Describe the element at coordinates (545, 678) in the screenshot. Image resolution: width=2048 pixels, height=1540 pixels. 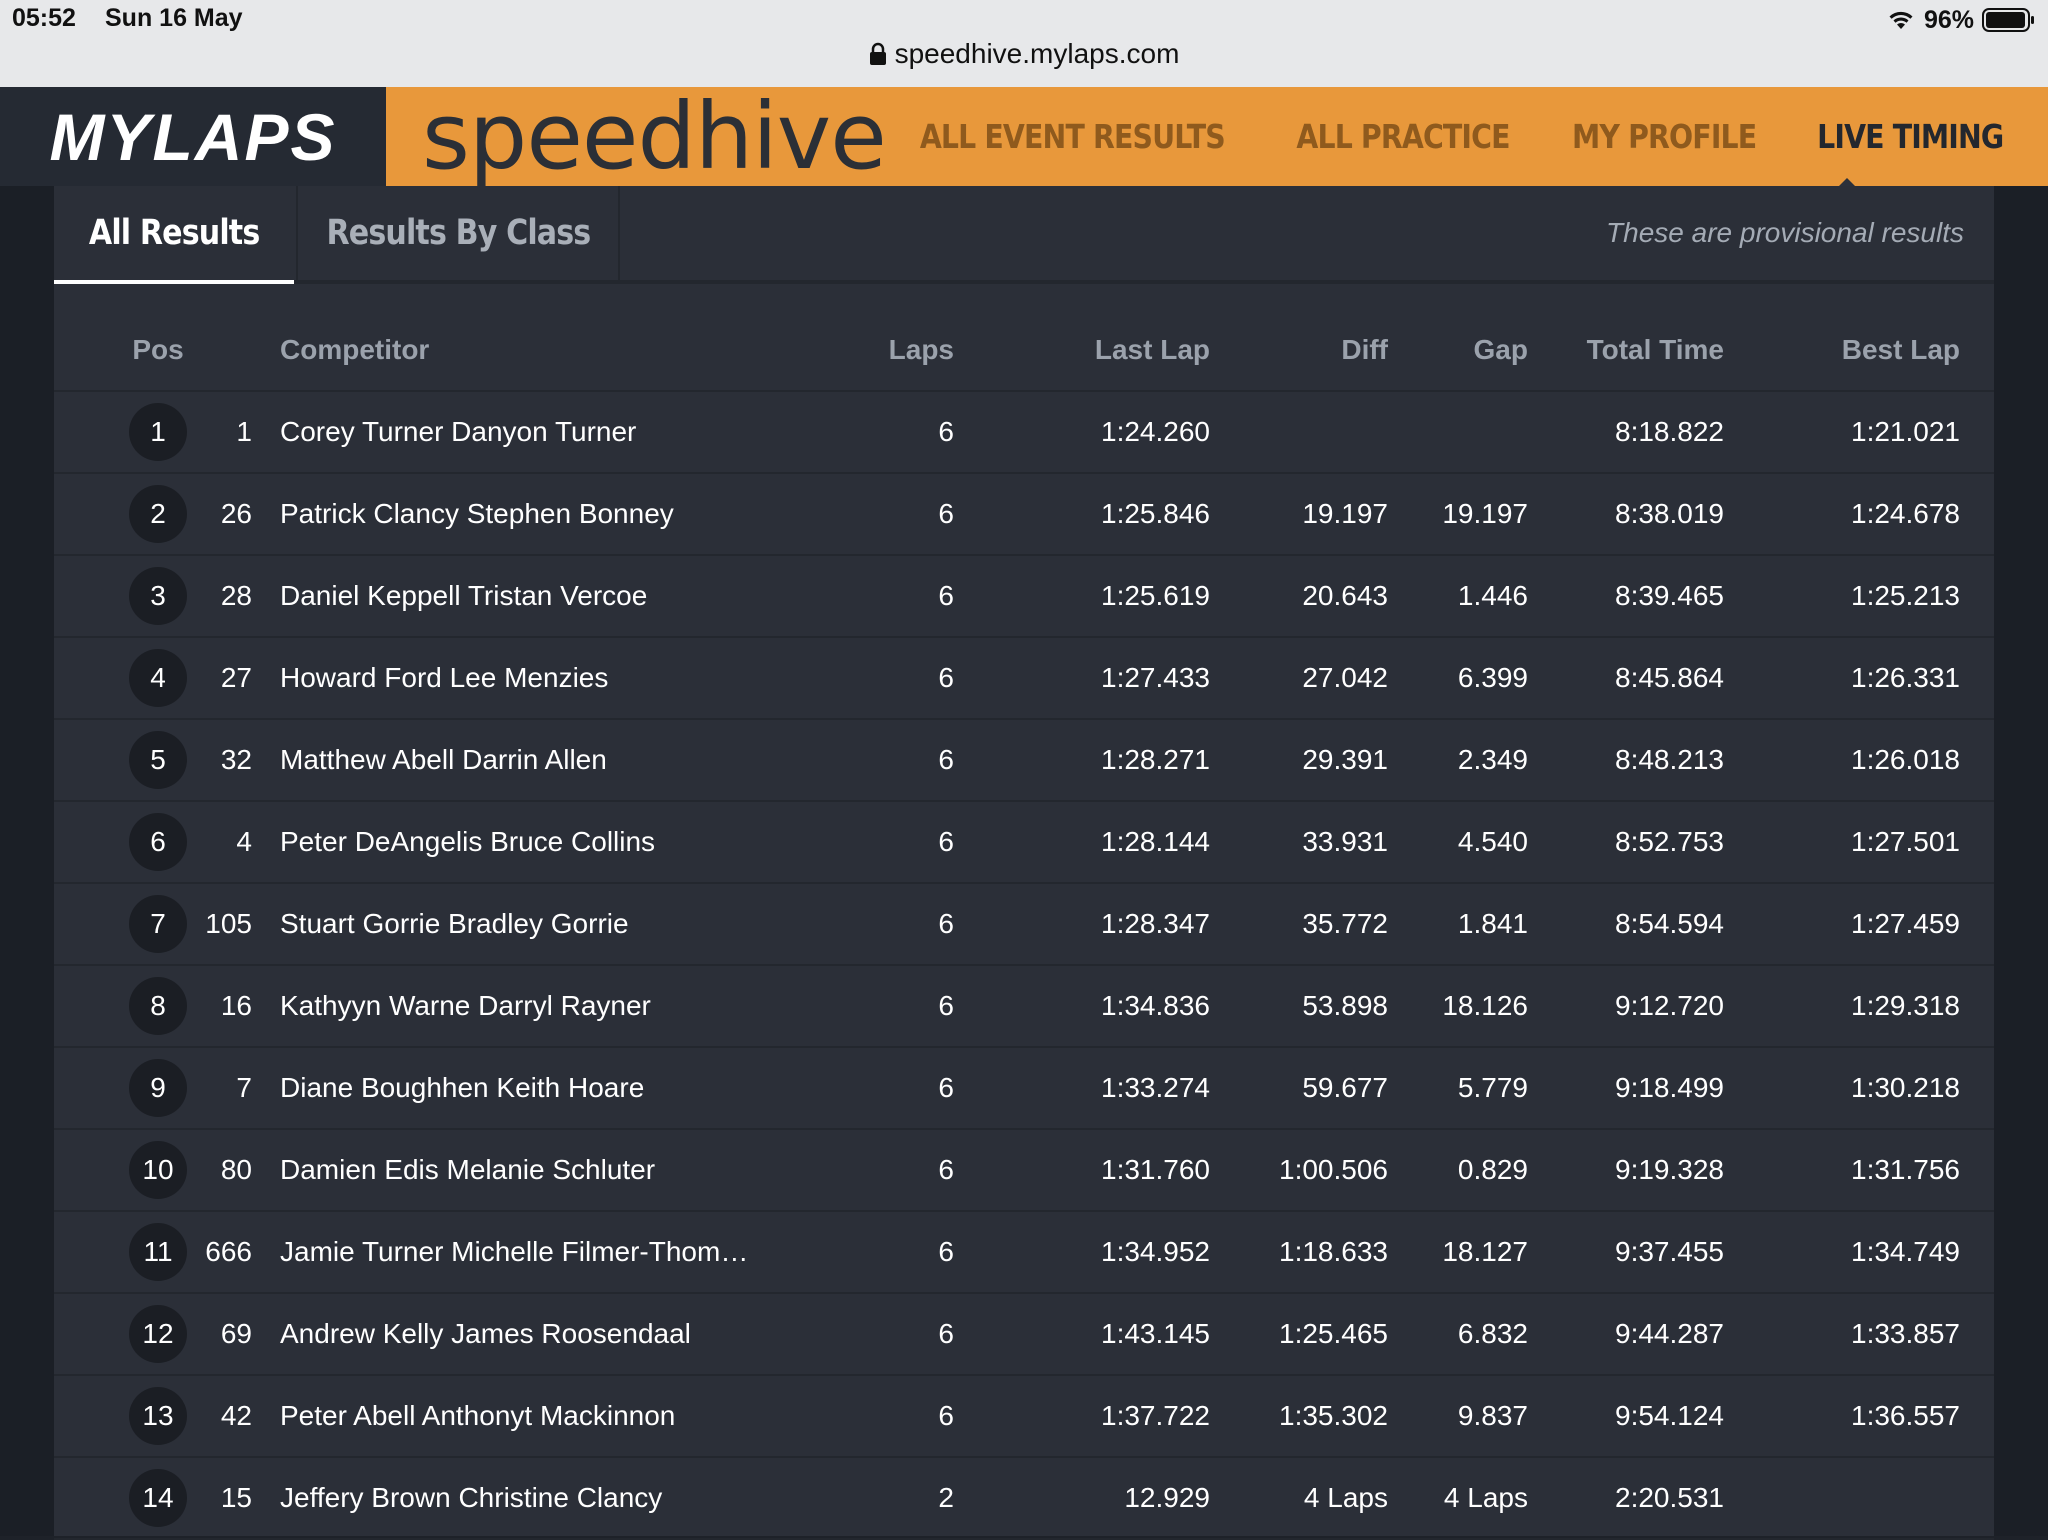
I see `competitor-name: Howard Ford Lee Menzies` at that location.